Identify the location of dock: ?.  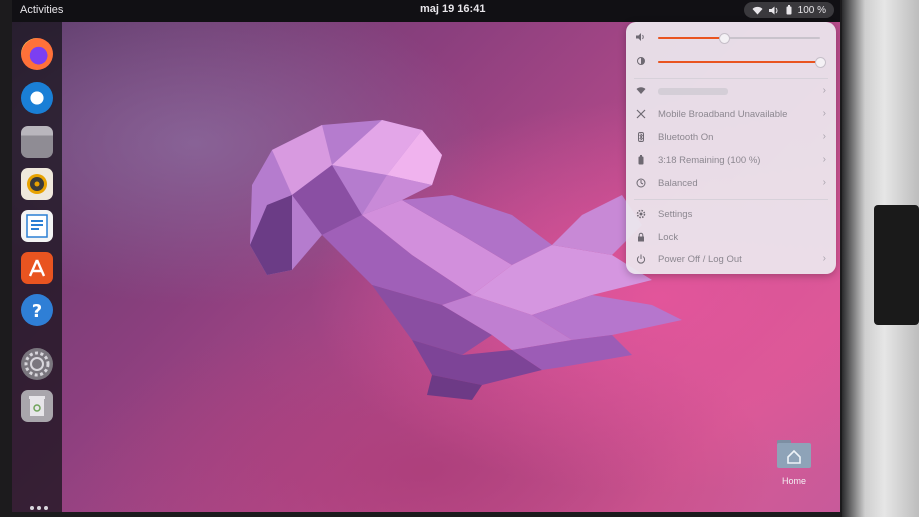
(37, 267).